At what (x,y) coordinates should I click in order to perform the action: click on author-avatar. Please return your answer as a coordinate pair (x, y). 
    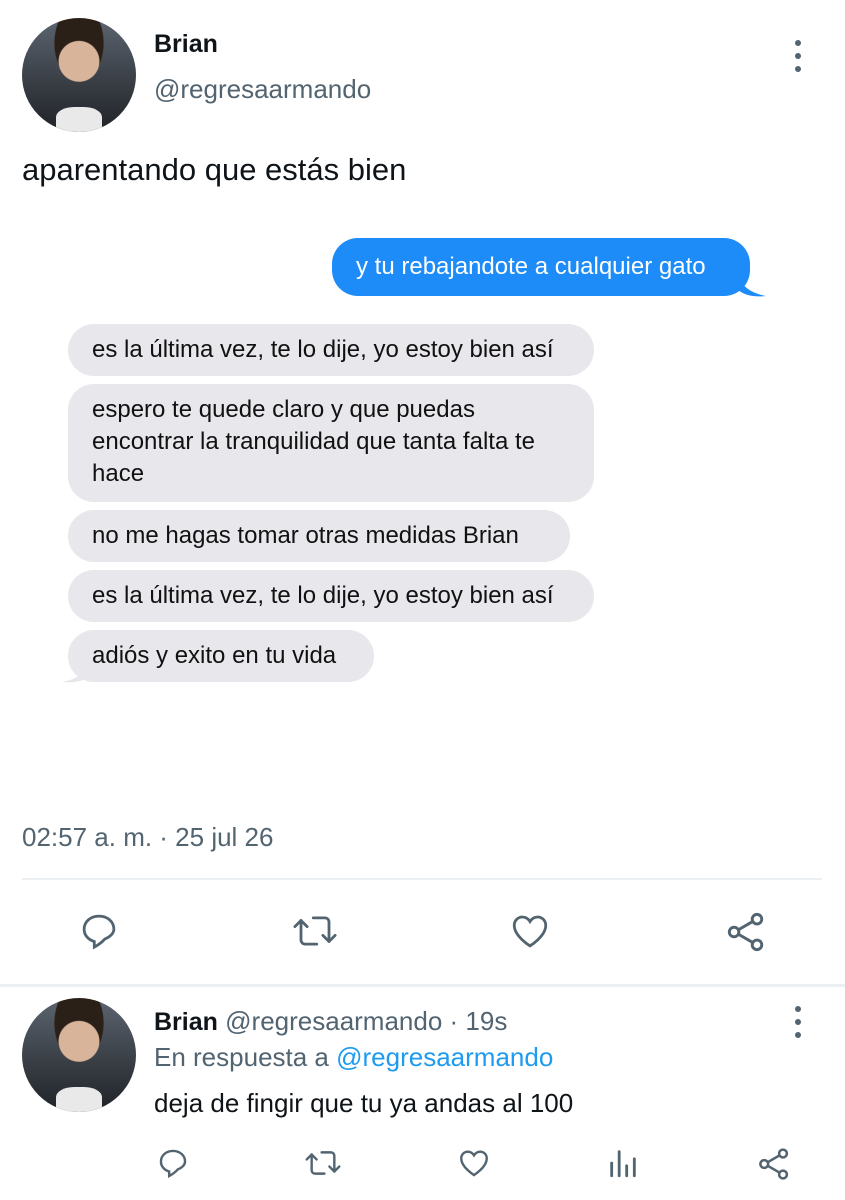
    Looking at the image, I should click on (79, 75).